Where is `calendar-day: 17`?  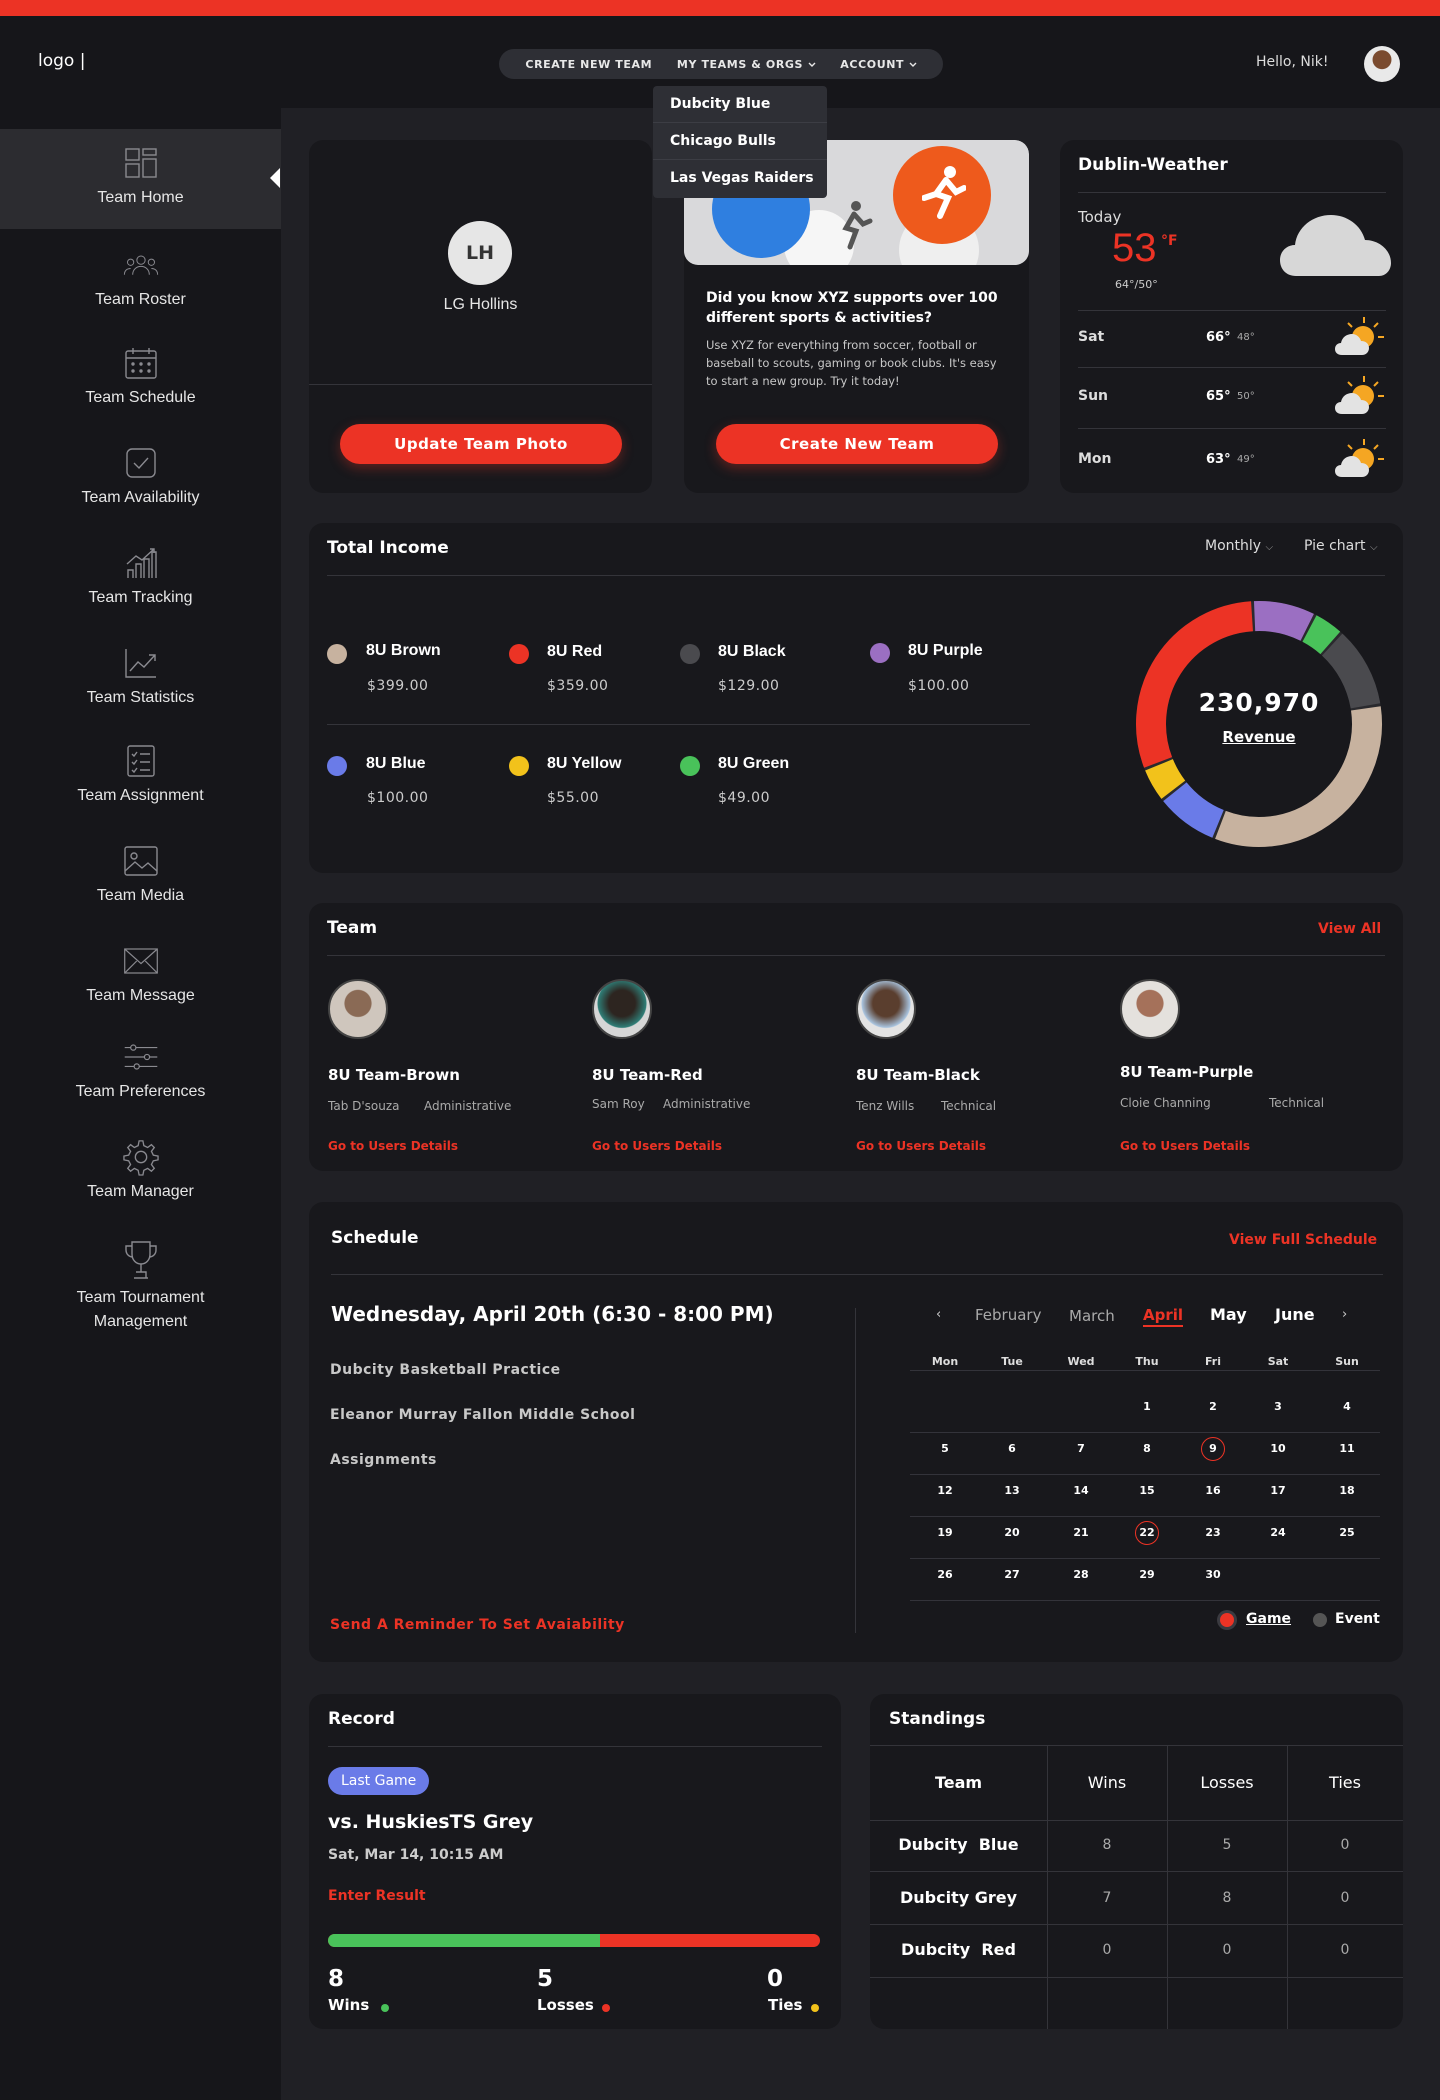
calendar-day: 17 is located at coordinates (1278, 1491).